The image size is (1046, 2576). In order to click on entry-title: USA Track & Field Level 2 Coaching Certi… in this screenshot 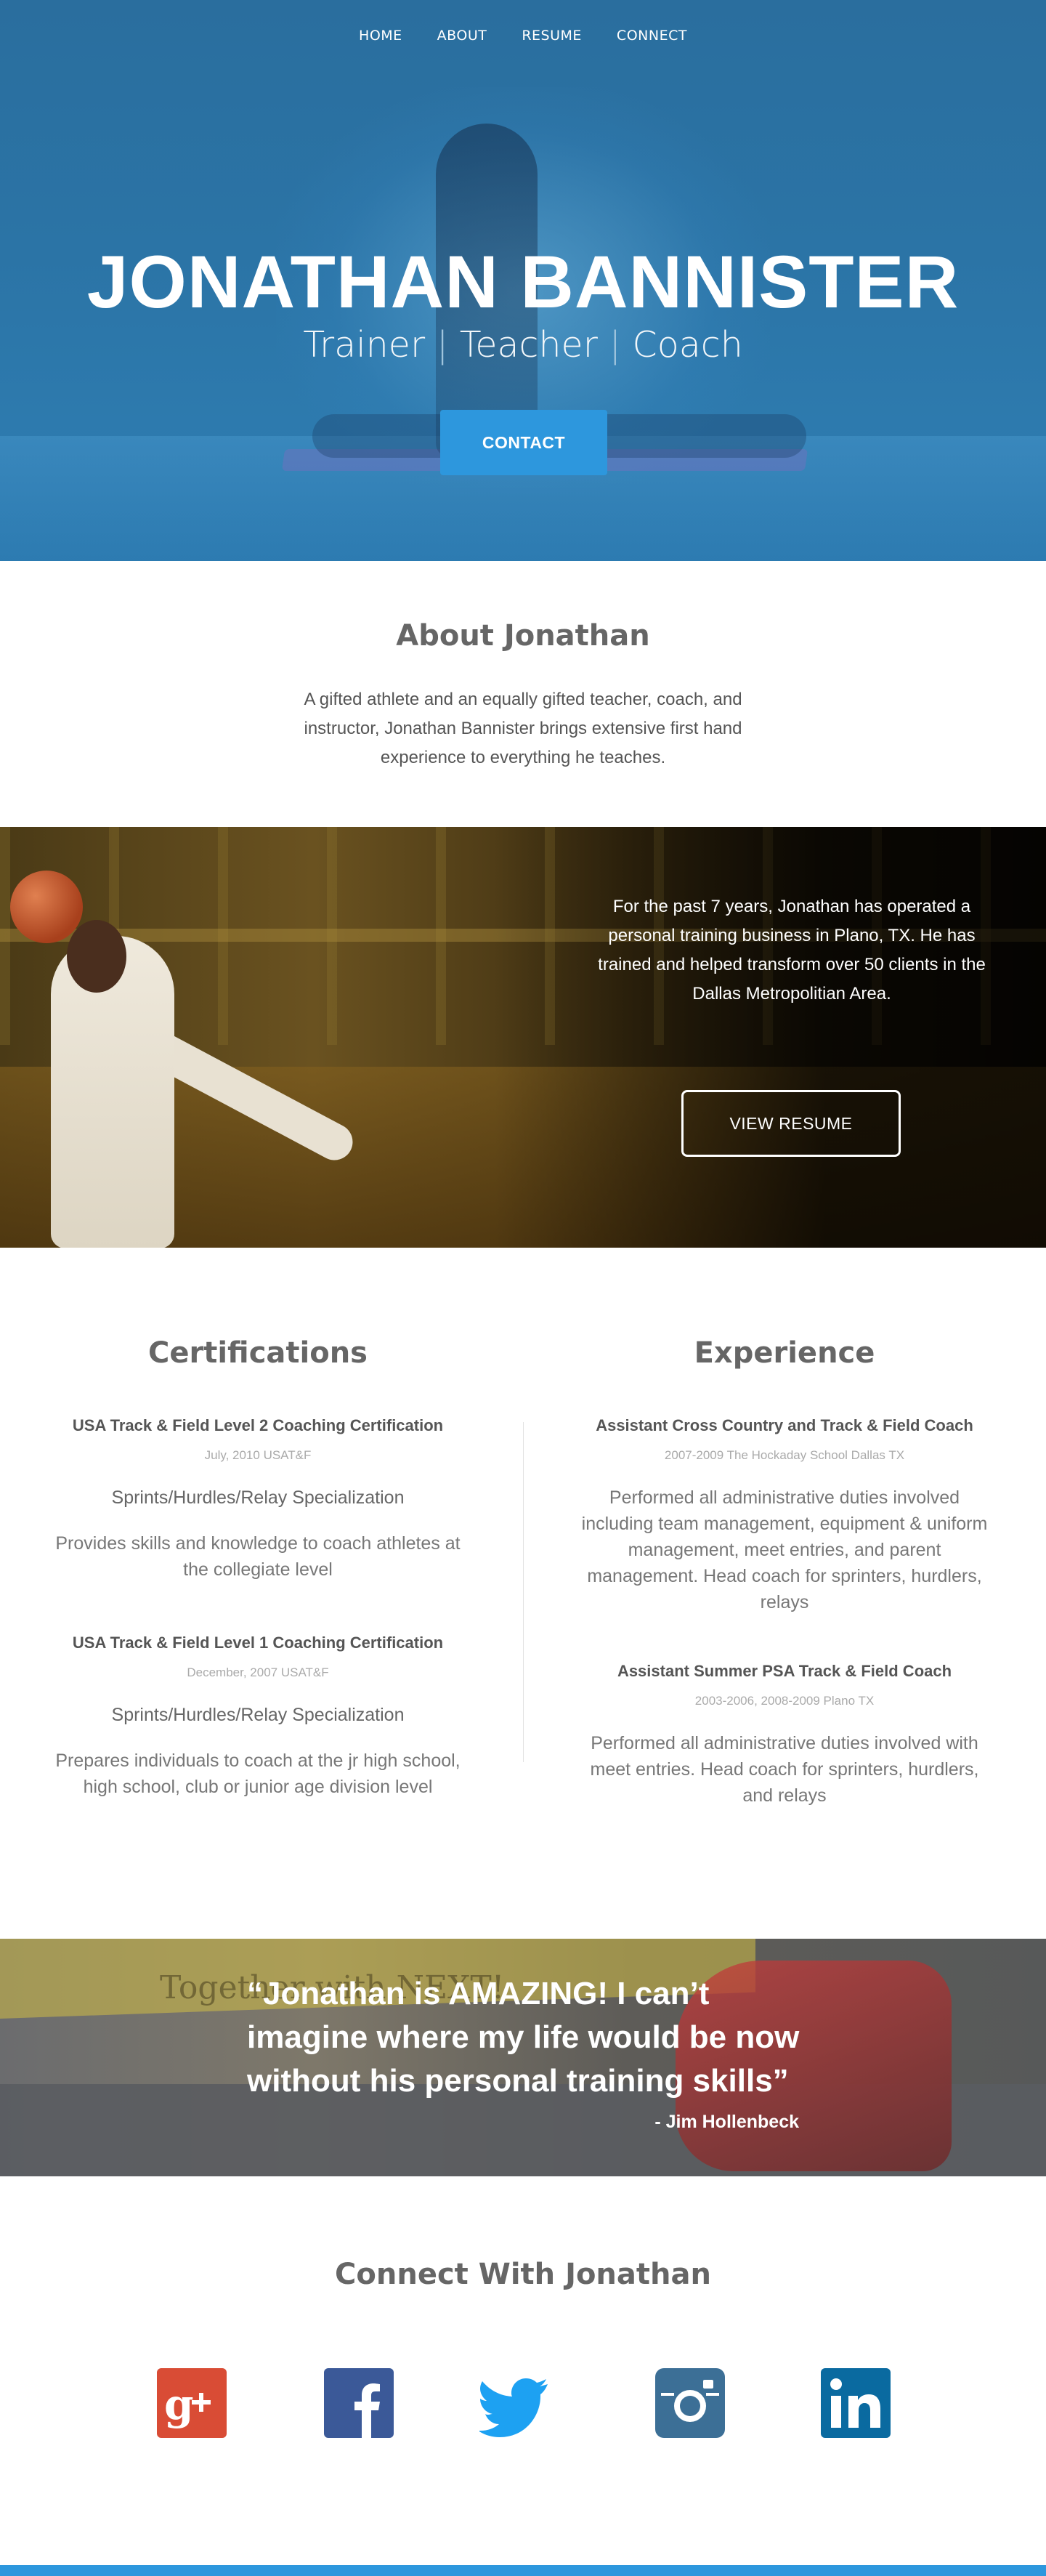, I will do `click(258, 1425)`.